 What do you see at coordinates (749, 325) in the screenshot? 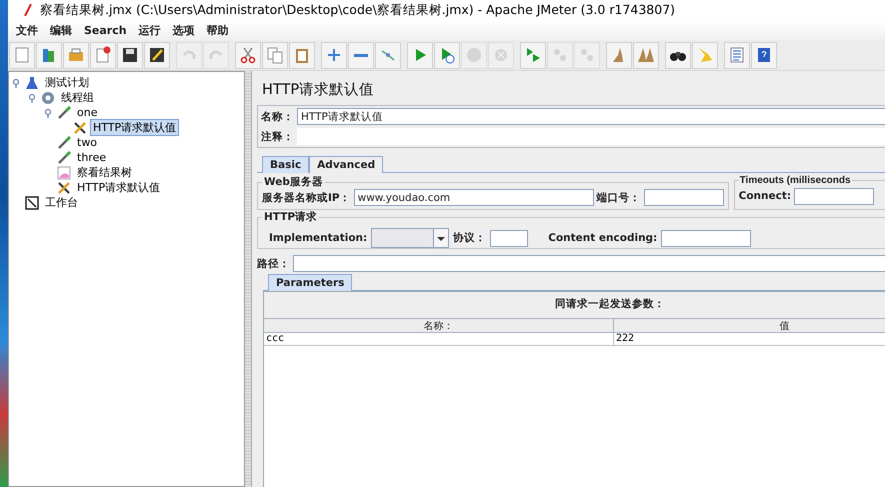
I see `column-header: 值` at bounding box center [749, 325].